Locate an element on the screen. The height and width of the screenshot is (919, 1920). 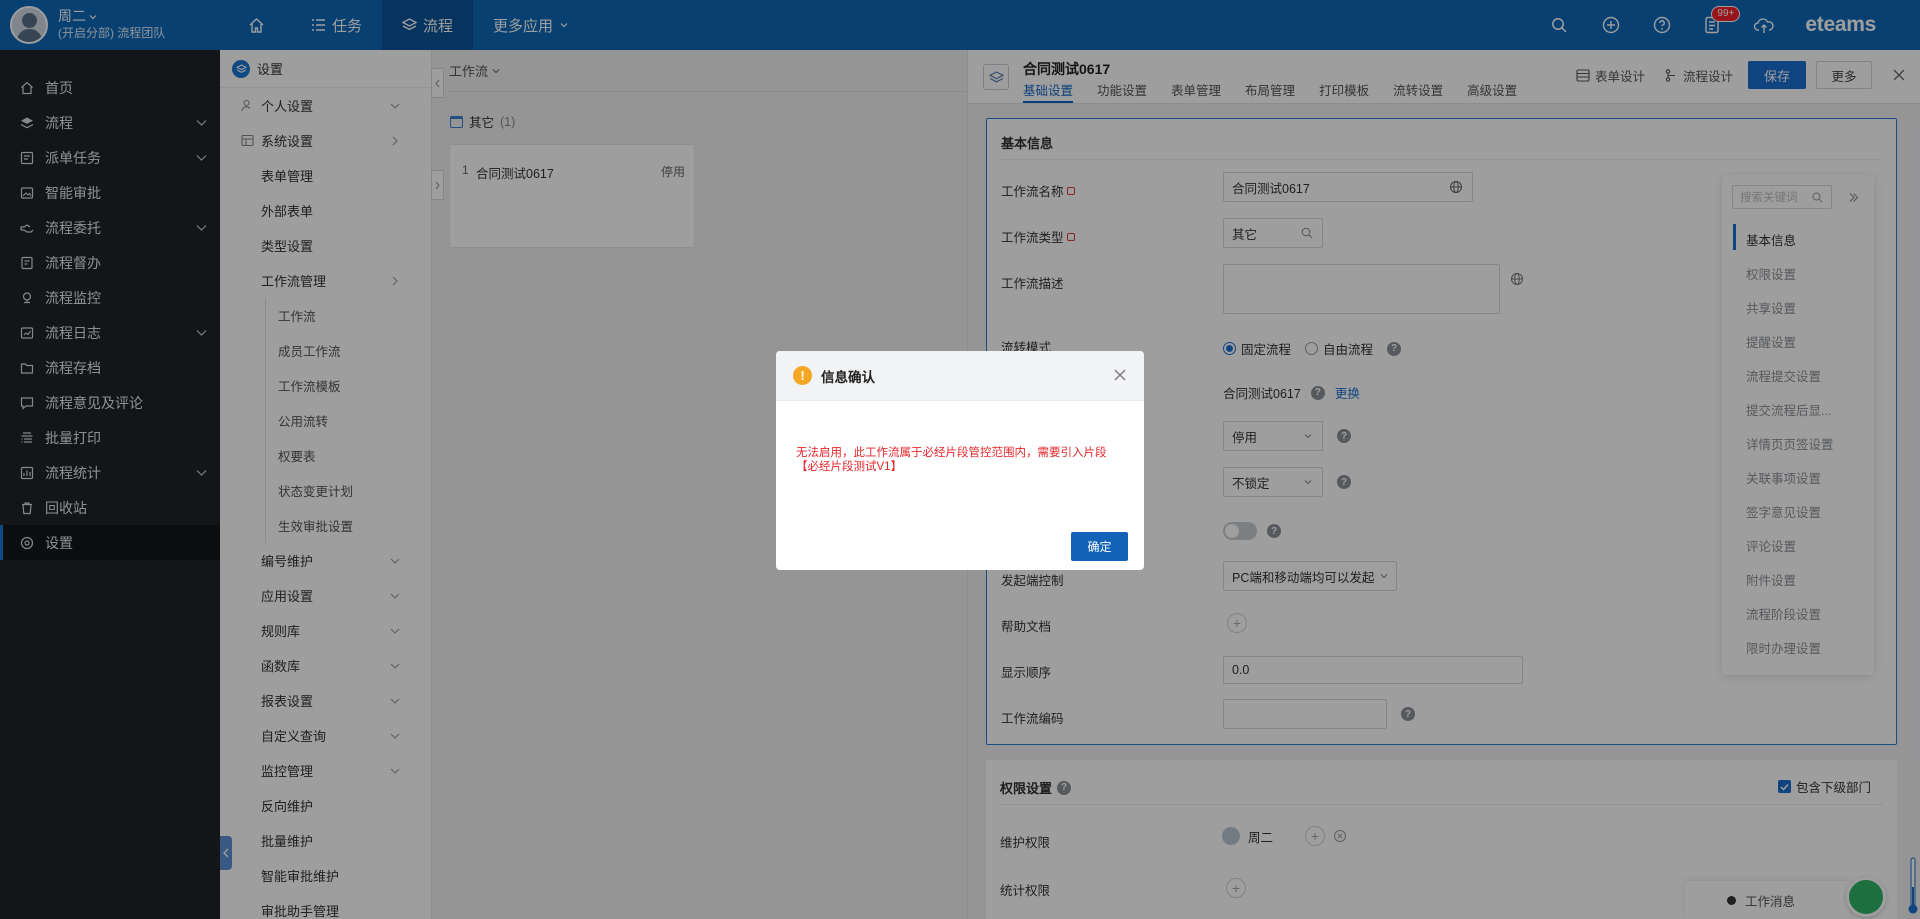
dialog-message-line2: 【必经片段测试V1】 is located at coordinates (849, 467).